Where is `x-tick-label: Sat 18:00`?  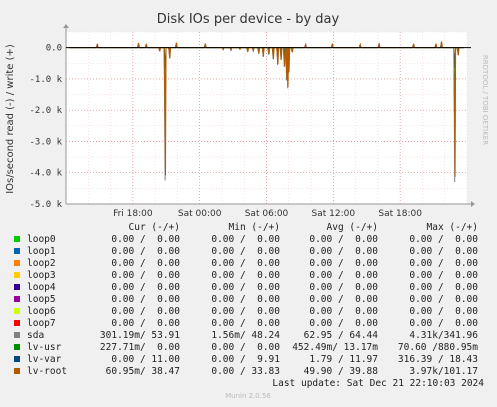 x-tick-label: Sat 18:00 is located at coordinates (400, 214).